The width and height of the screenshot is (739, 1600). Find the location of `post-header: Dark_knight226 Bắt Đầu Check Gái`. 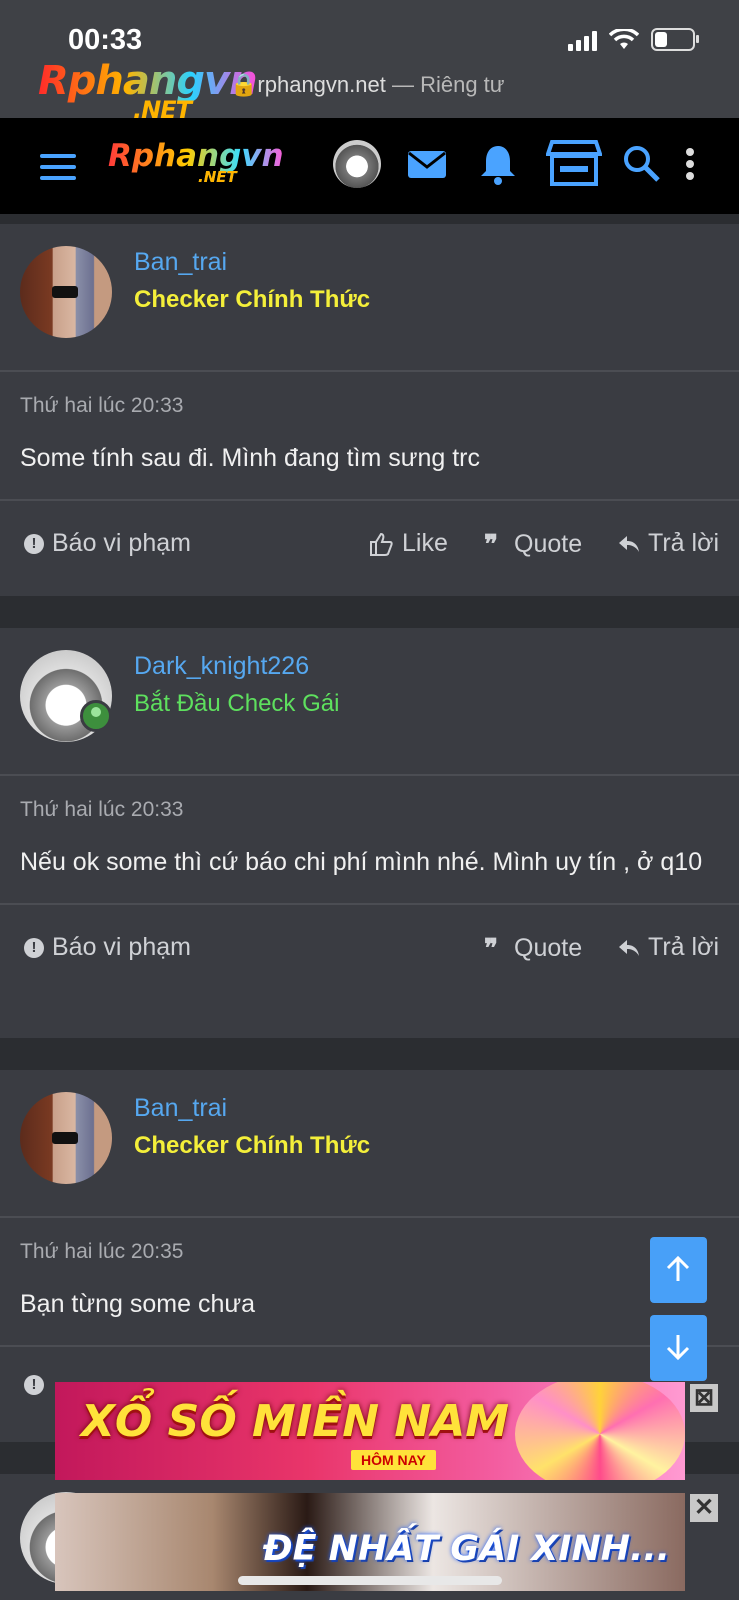

post-header: Dark_knight226 Bắt Đầu Check Gái is located at coordinates (369, 702).